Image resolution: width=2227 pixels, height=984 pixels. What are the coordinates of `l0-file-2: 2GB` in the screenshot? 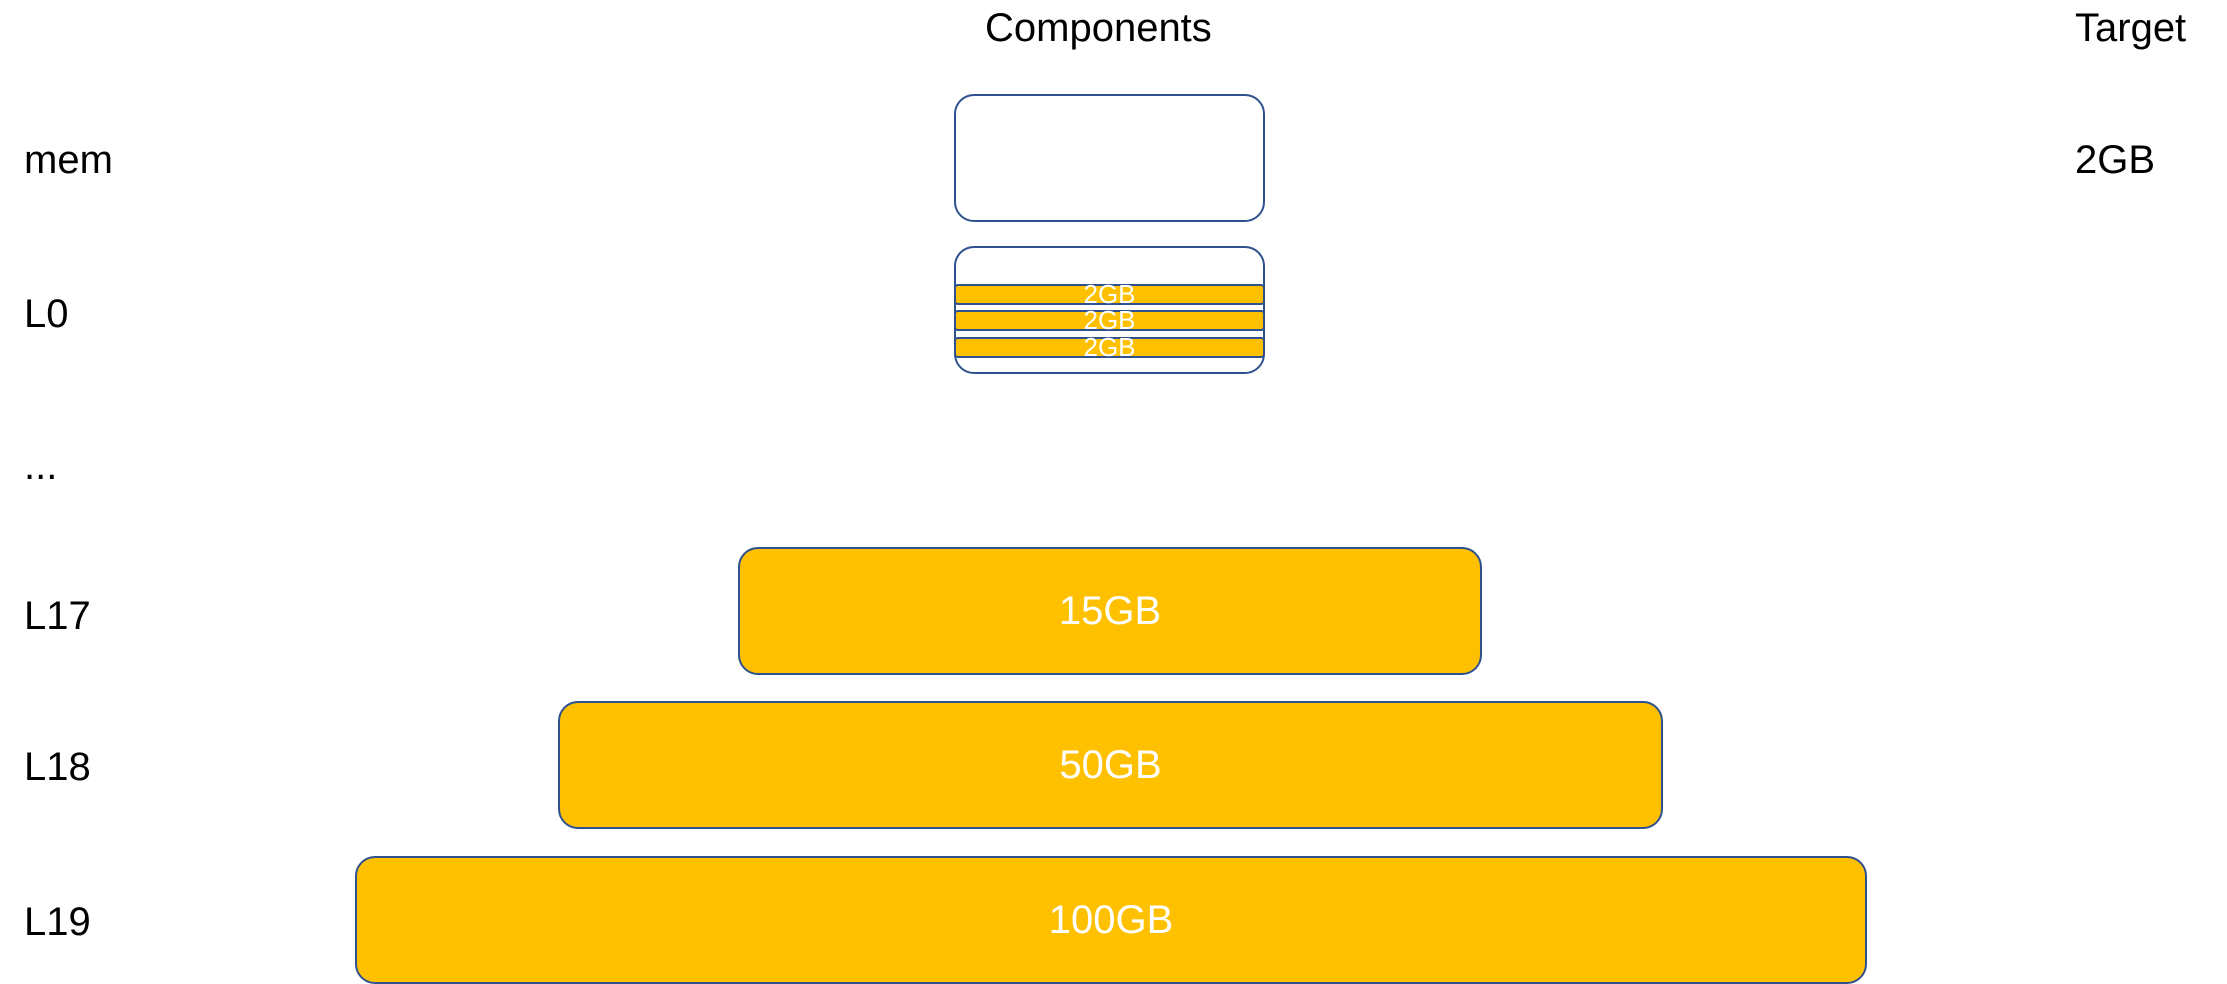 It's located at (1109, 320).